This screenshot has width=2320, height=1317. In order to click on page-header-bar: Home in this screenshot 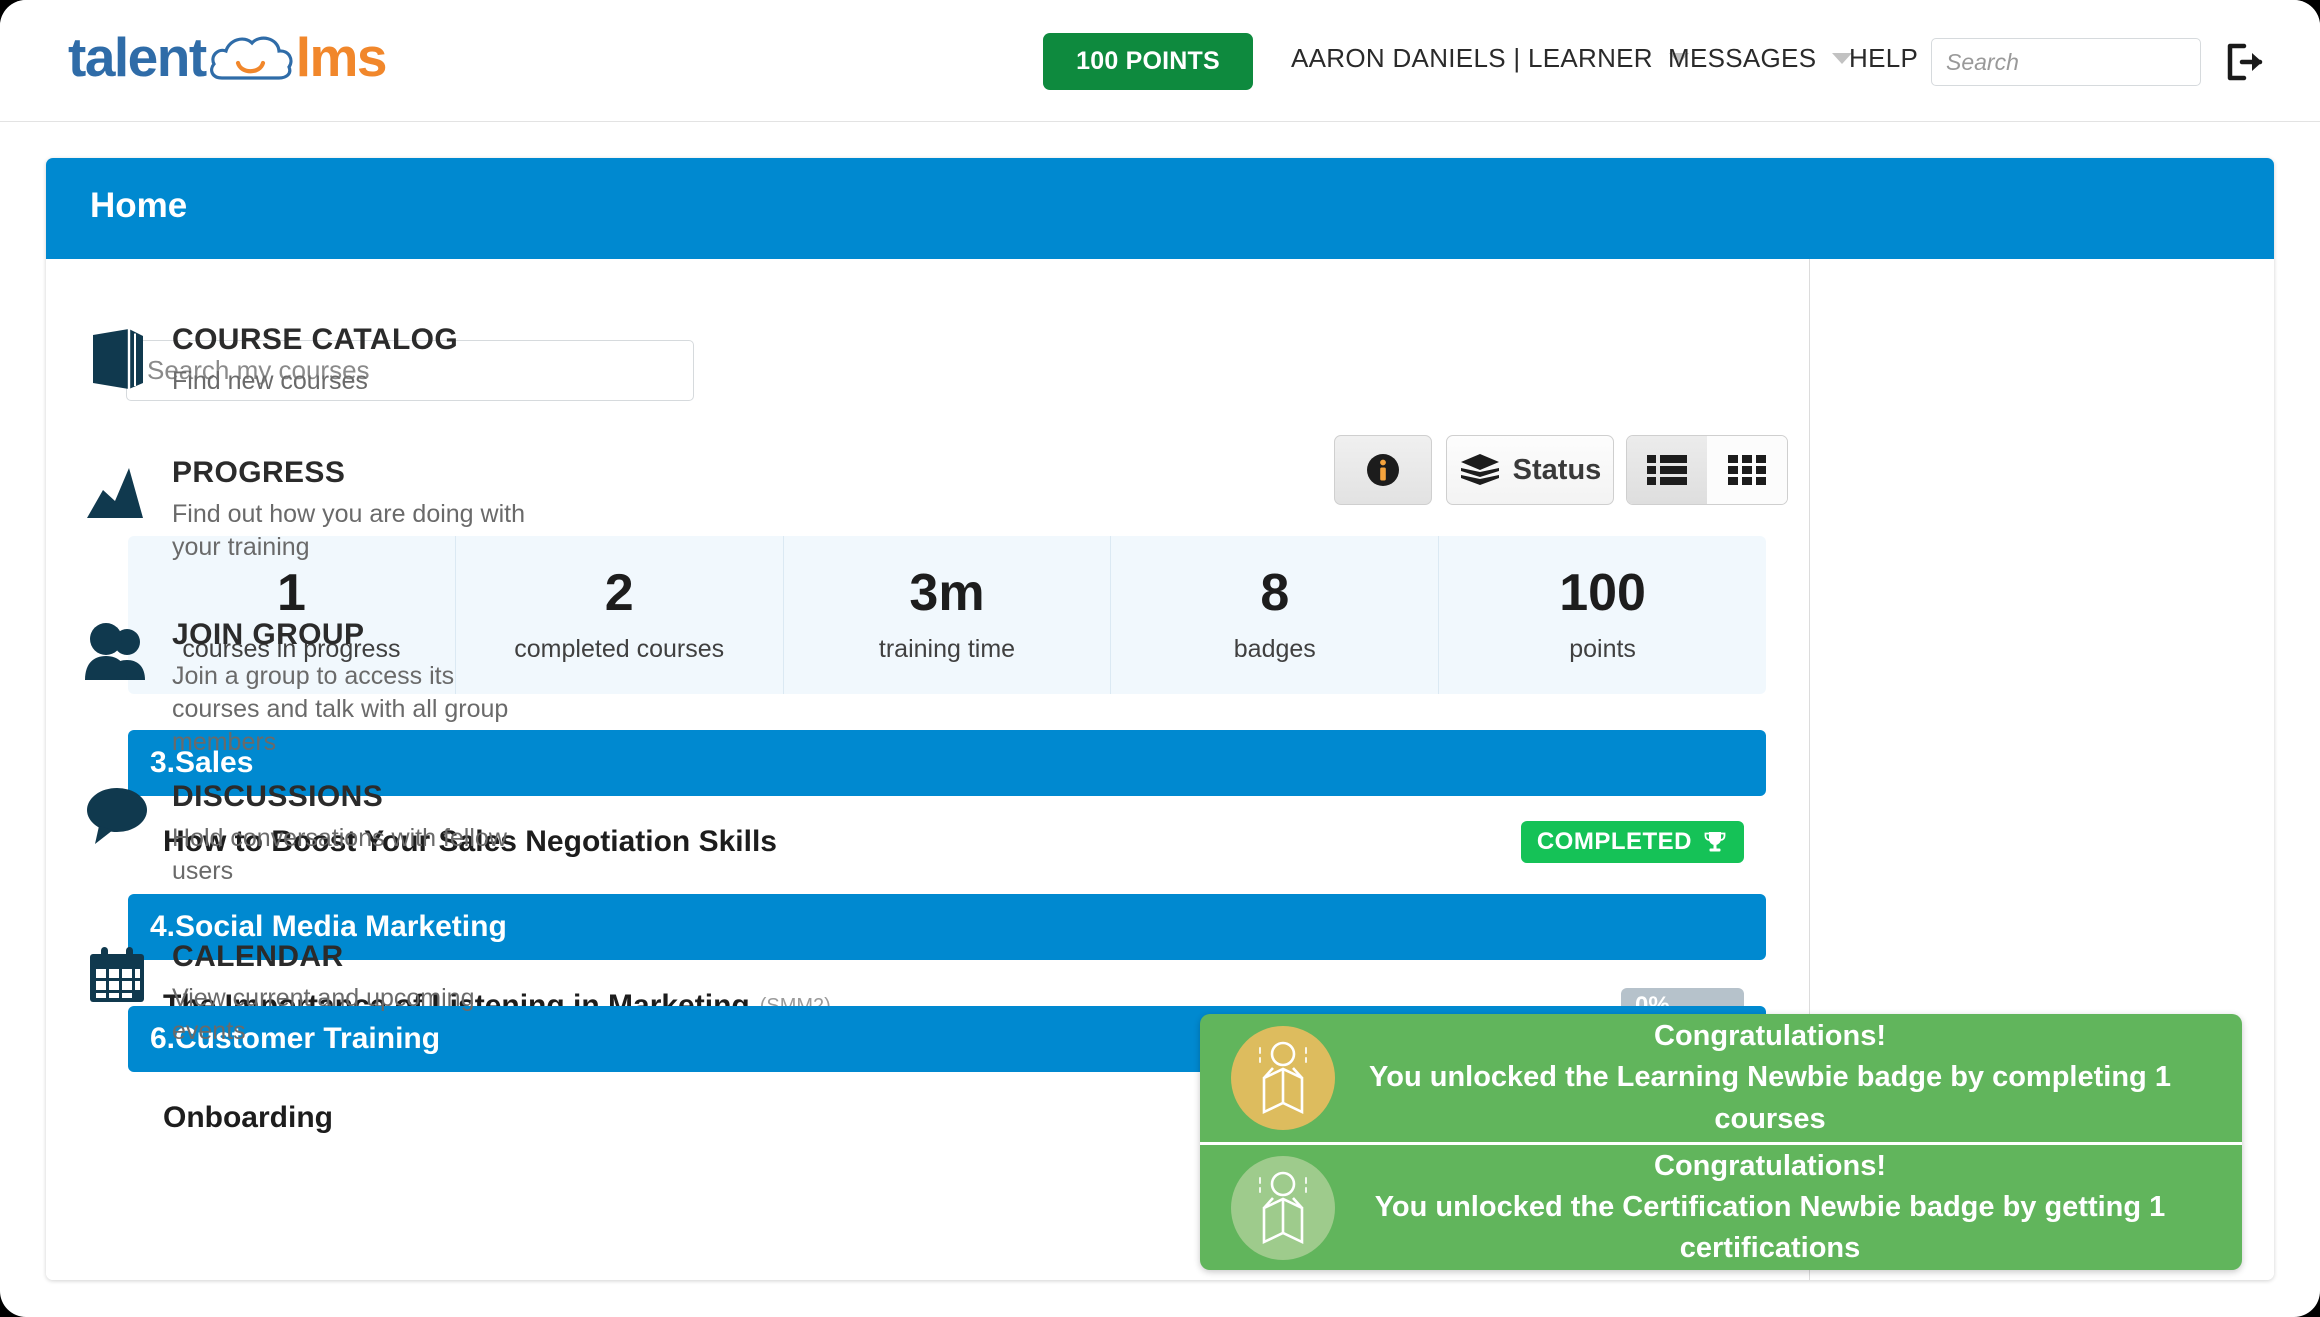, I will do `click(1160, 208)`.